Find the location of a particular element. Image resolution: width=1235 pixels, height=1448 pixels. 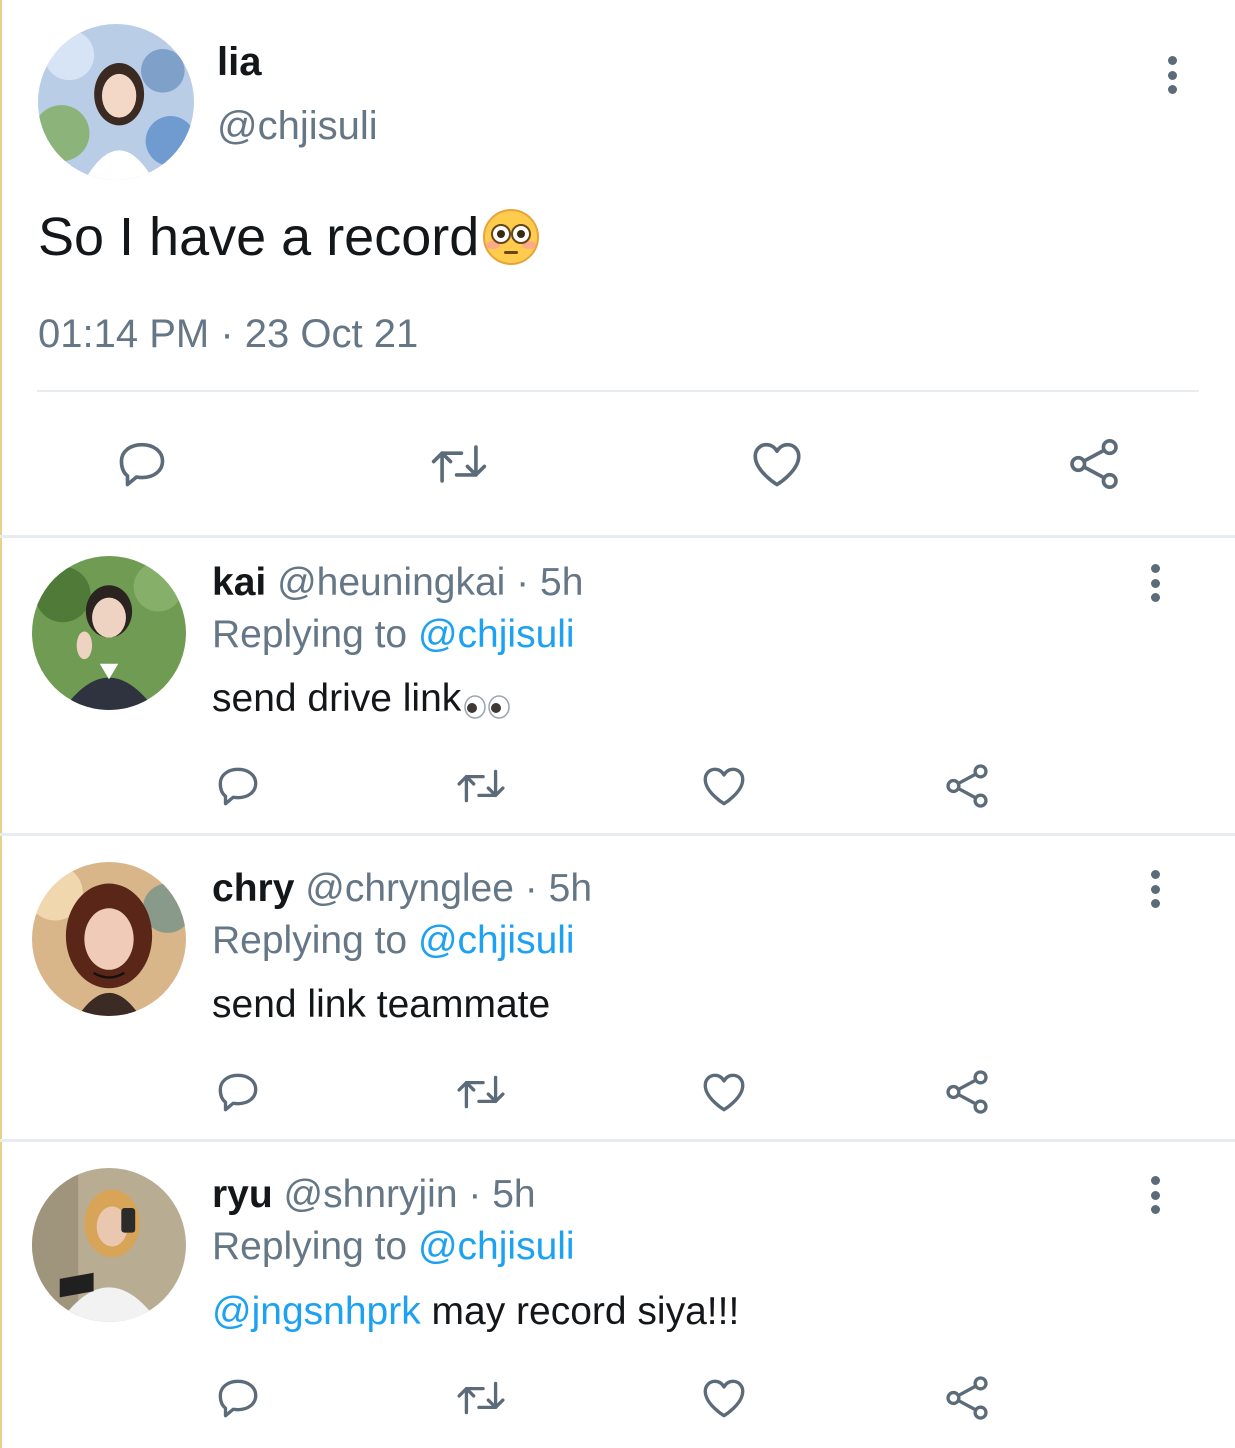

handle: @chrynglee is located at coordinates (409, 888).